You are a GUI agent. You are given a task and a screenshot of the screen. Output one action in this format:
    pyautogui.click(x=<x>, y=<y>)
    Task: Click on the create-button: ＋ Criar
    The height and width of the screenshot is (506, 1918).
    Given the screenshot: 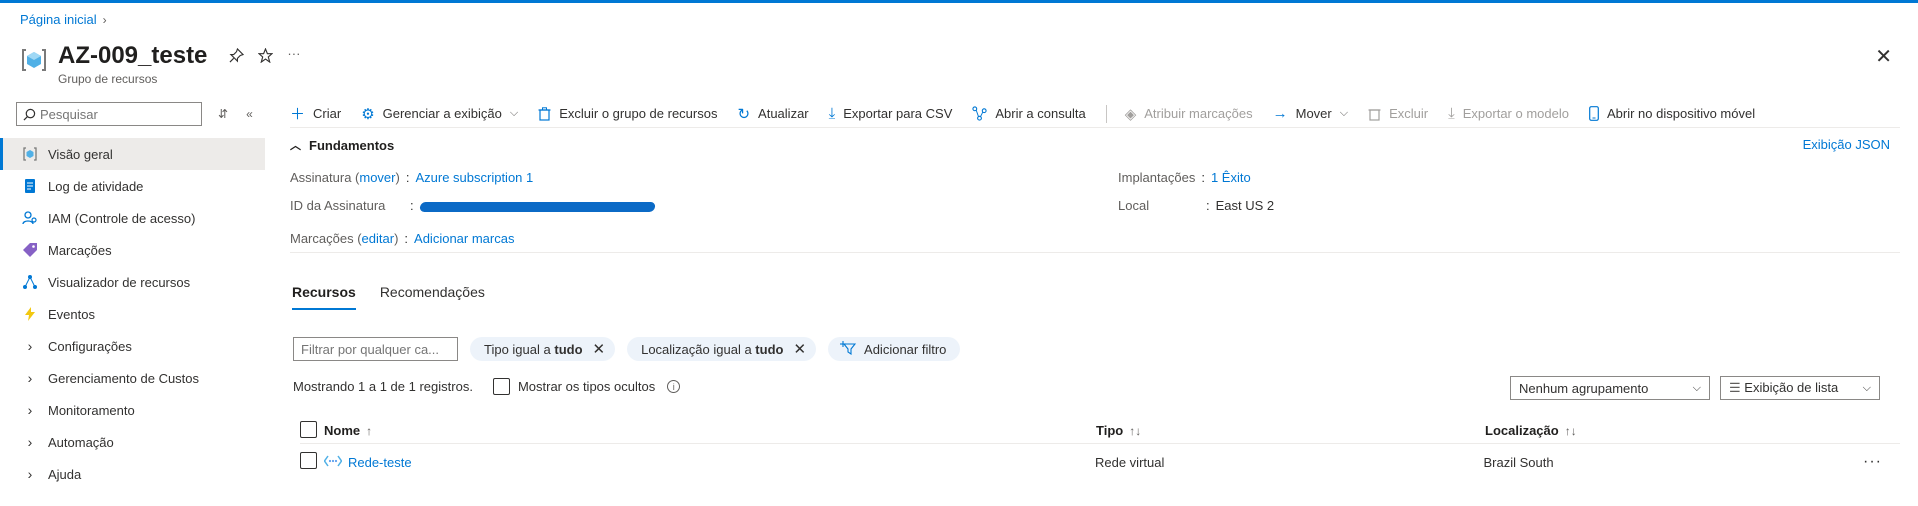 What is the action you would take?
    pyautogui.click(x=315, y=113)
    